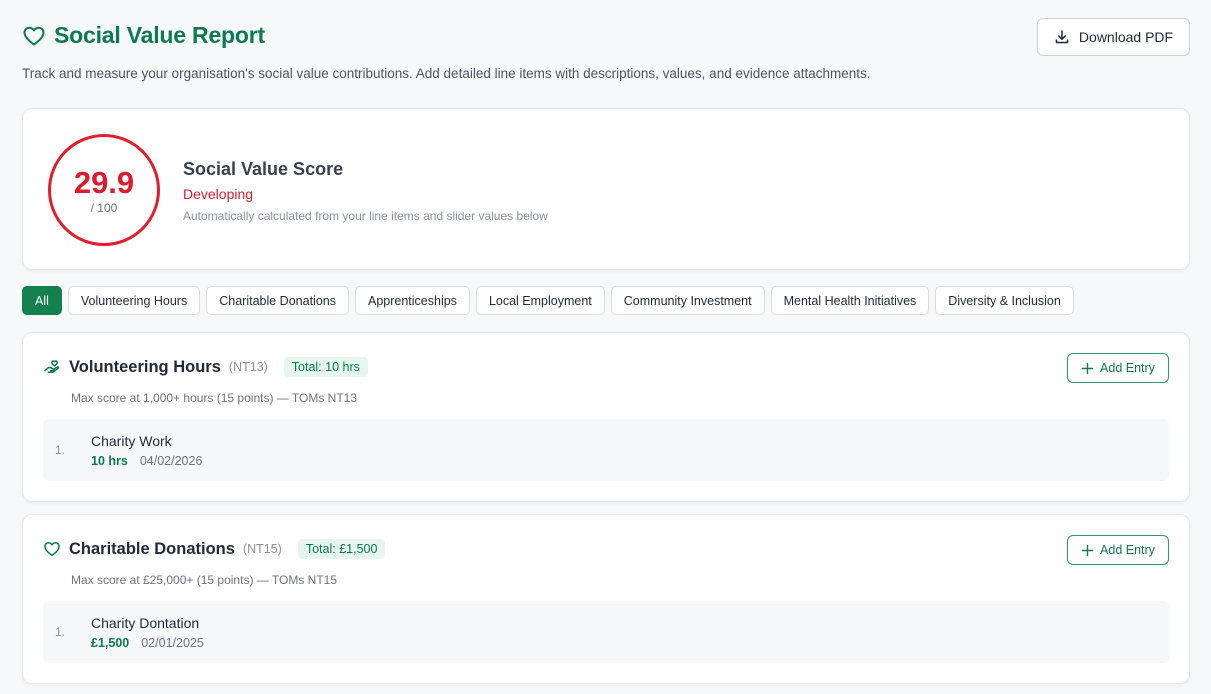 The height and width of the screenshot is (694, 1211). I want to click on section-title: Charitable Donations, so click(152, 548).